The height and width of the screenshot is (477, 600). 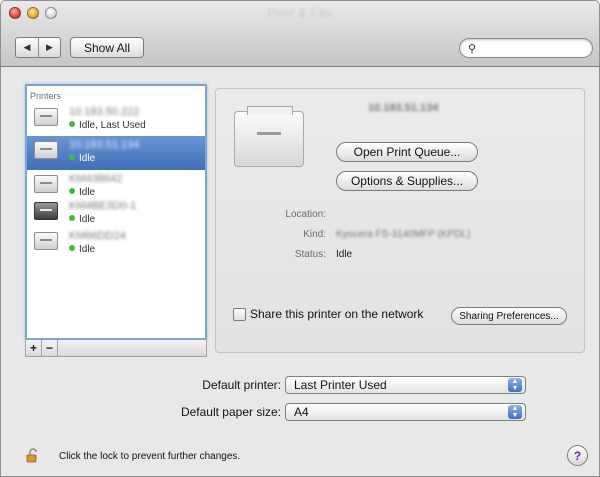 I want to click on search-icon: ⚲, so click(x=472, y=49).